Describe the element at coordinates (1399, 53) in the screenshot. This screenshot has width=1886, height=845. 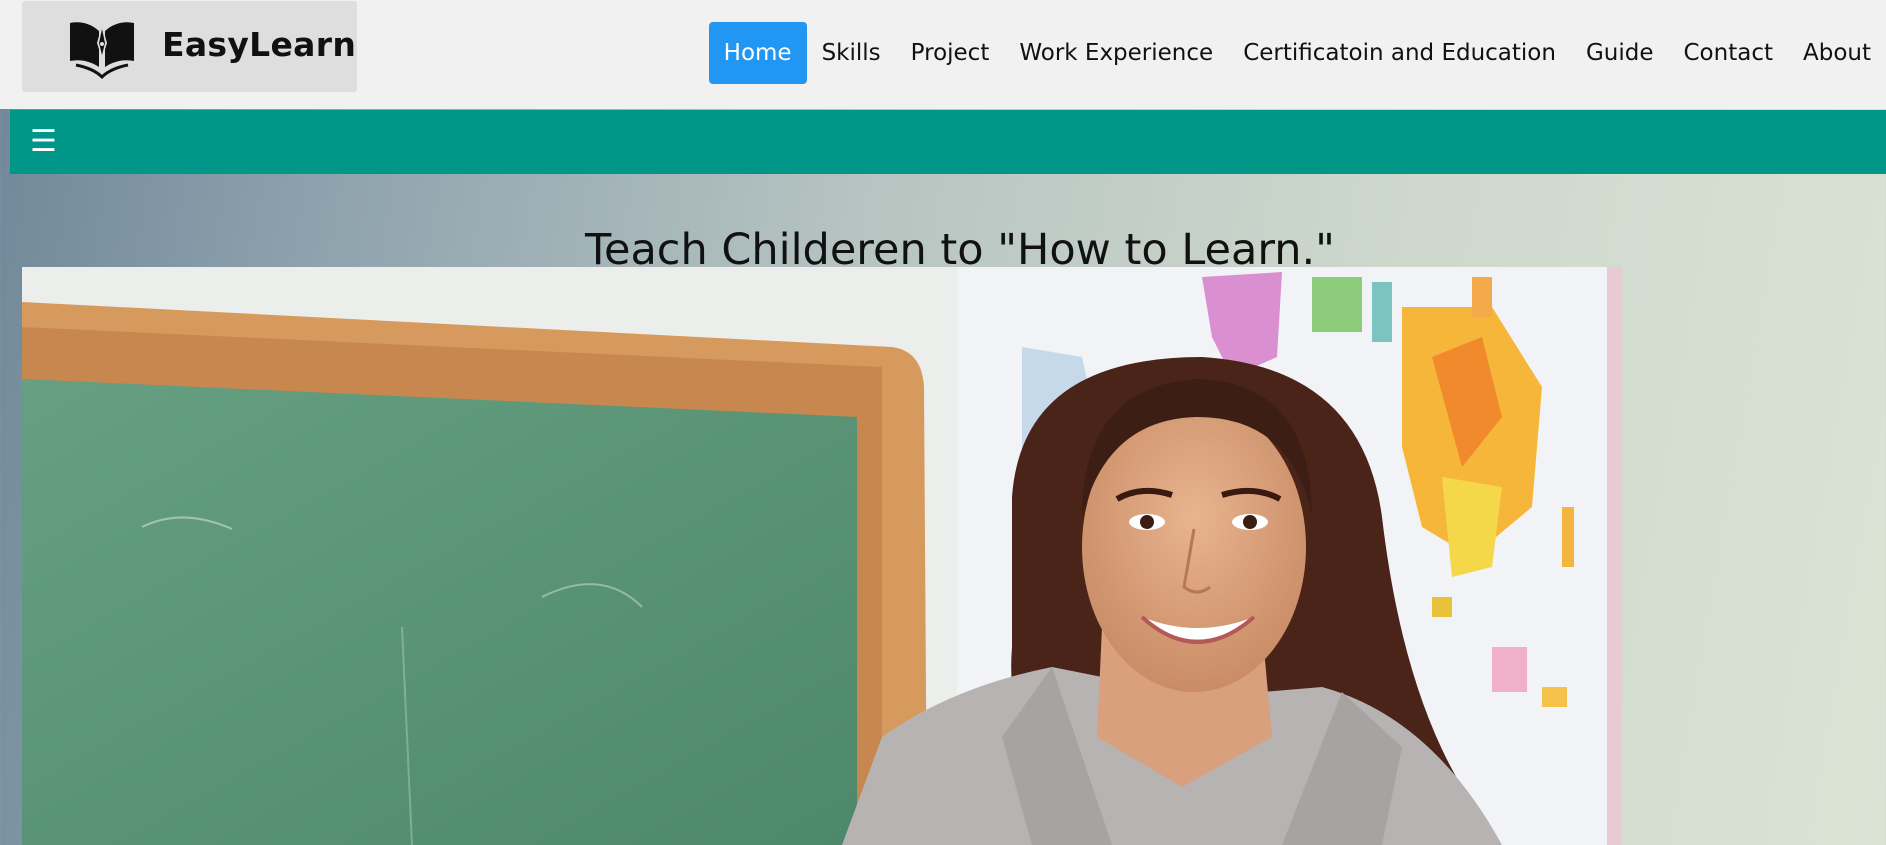
I see `nav-certification-education: Certificatoin and Education` at that location.